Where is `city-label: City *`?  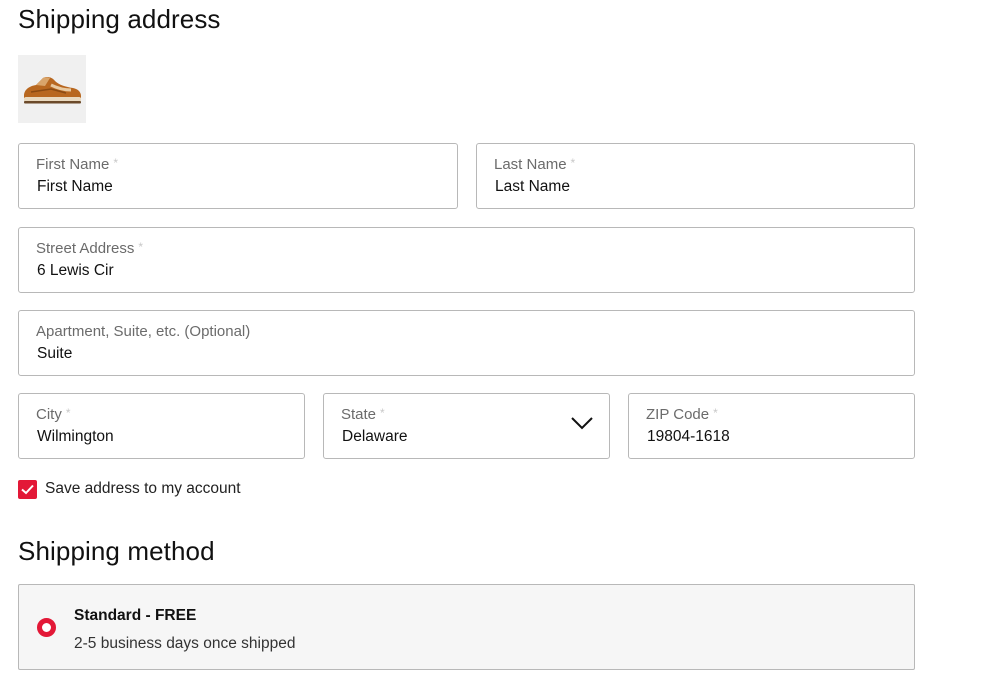
city-label: City * is located at coordinates (53, 414).